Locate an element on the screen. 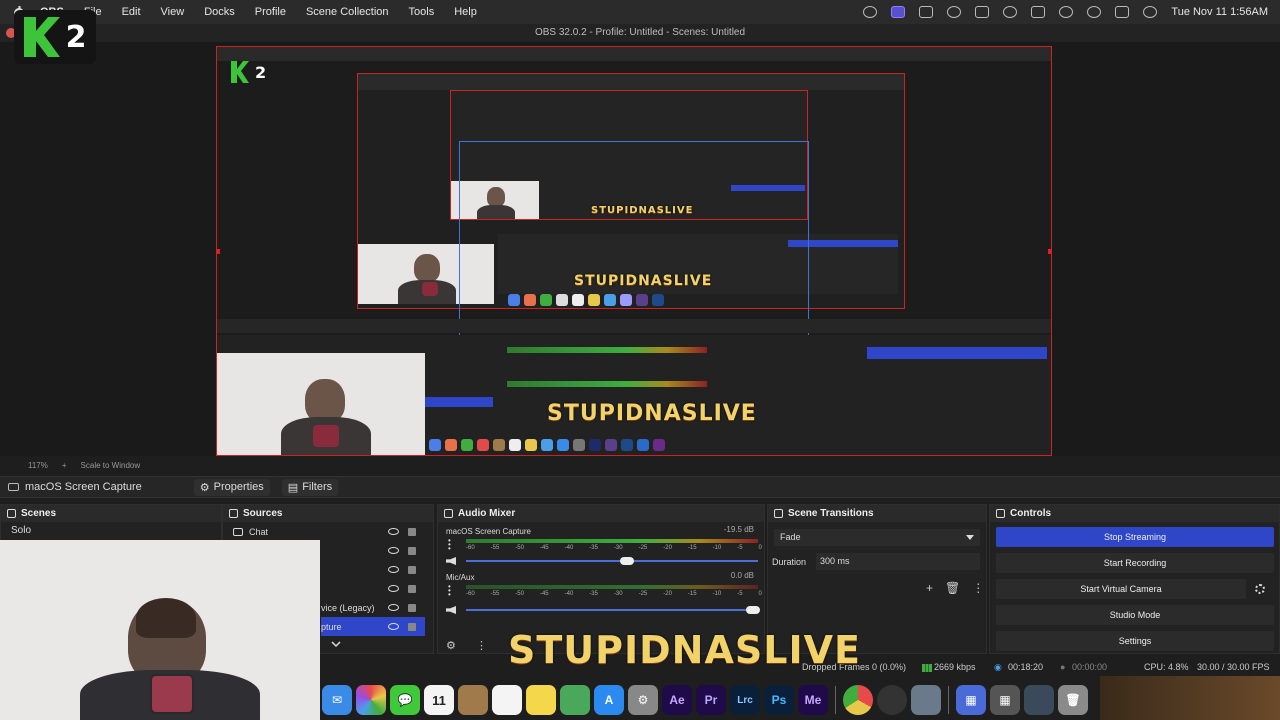 This screenshot has height=720, width=1280. maps-app-icon is located at coordinates (575, 700).